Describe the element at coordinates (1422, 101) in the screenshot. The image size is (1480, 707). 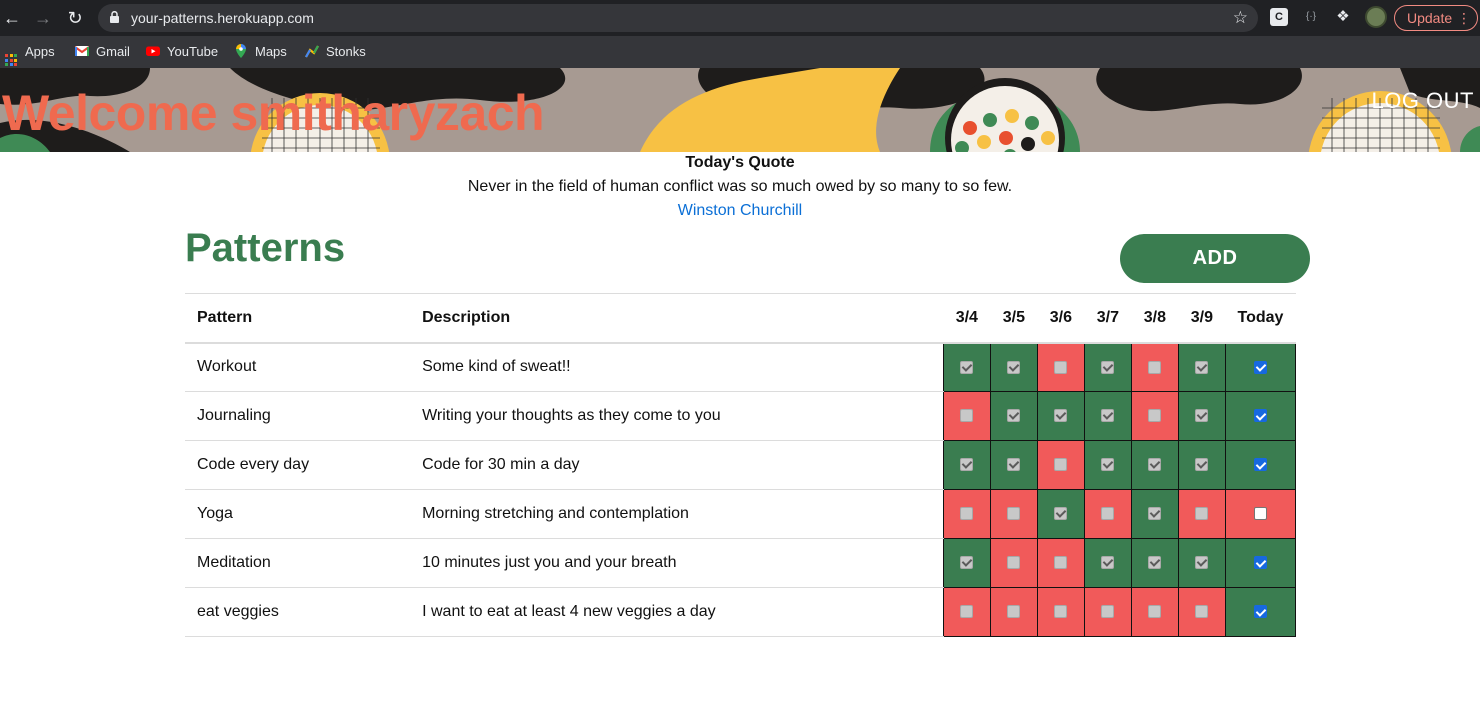
I see `logout-link: LOG OUT` at that location.